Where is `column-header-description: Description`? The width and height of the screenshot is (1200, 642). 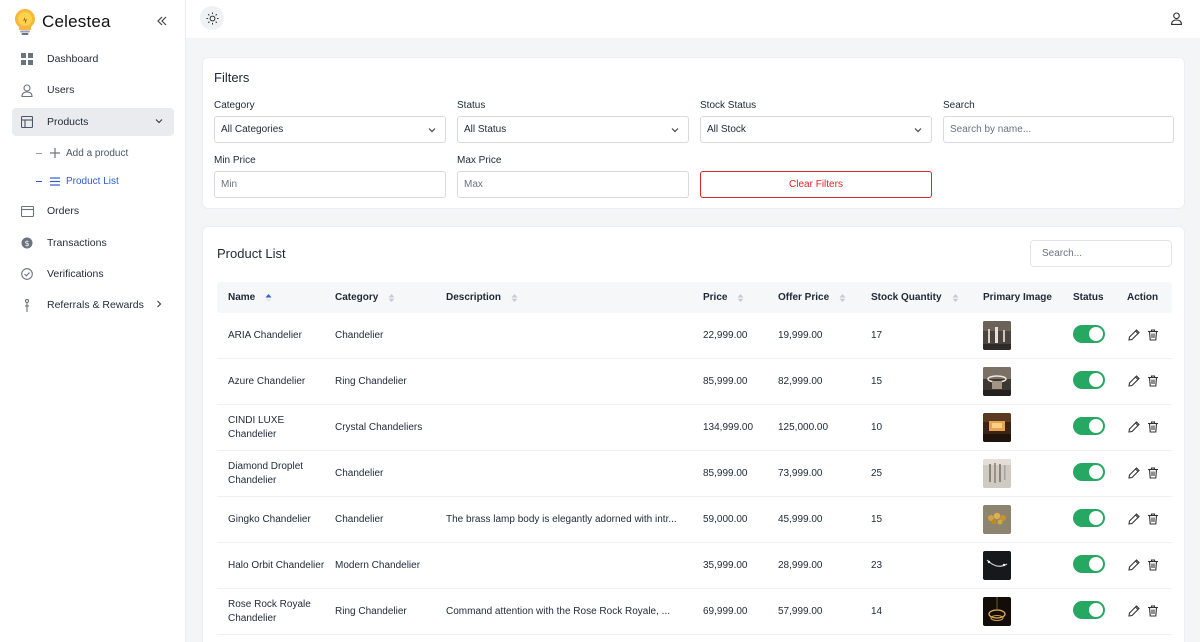 column-header-description: Description is located at coordinates (482, 297).